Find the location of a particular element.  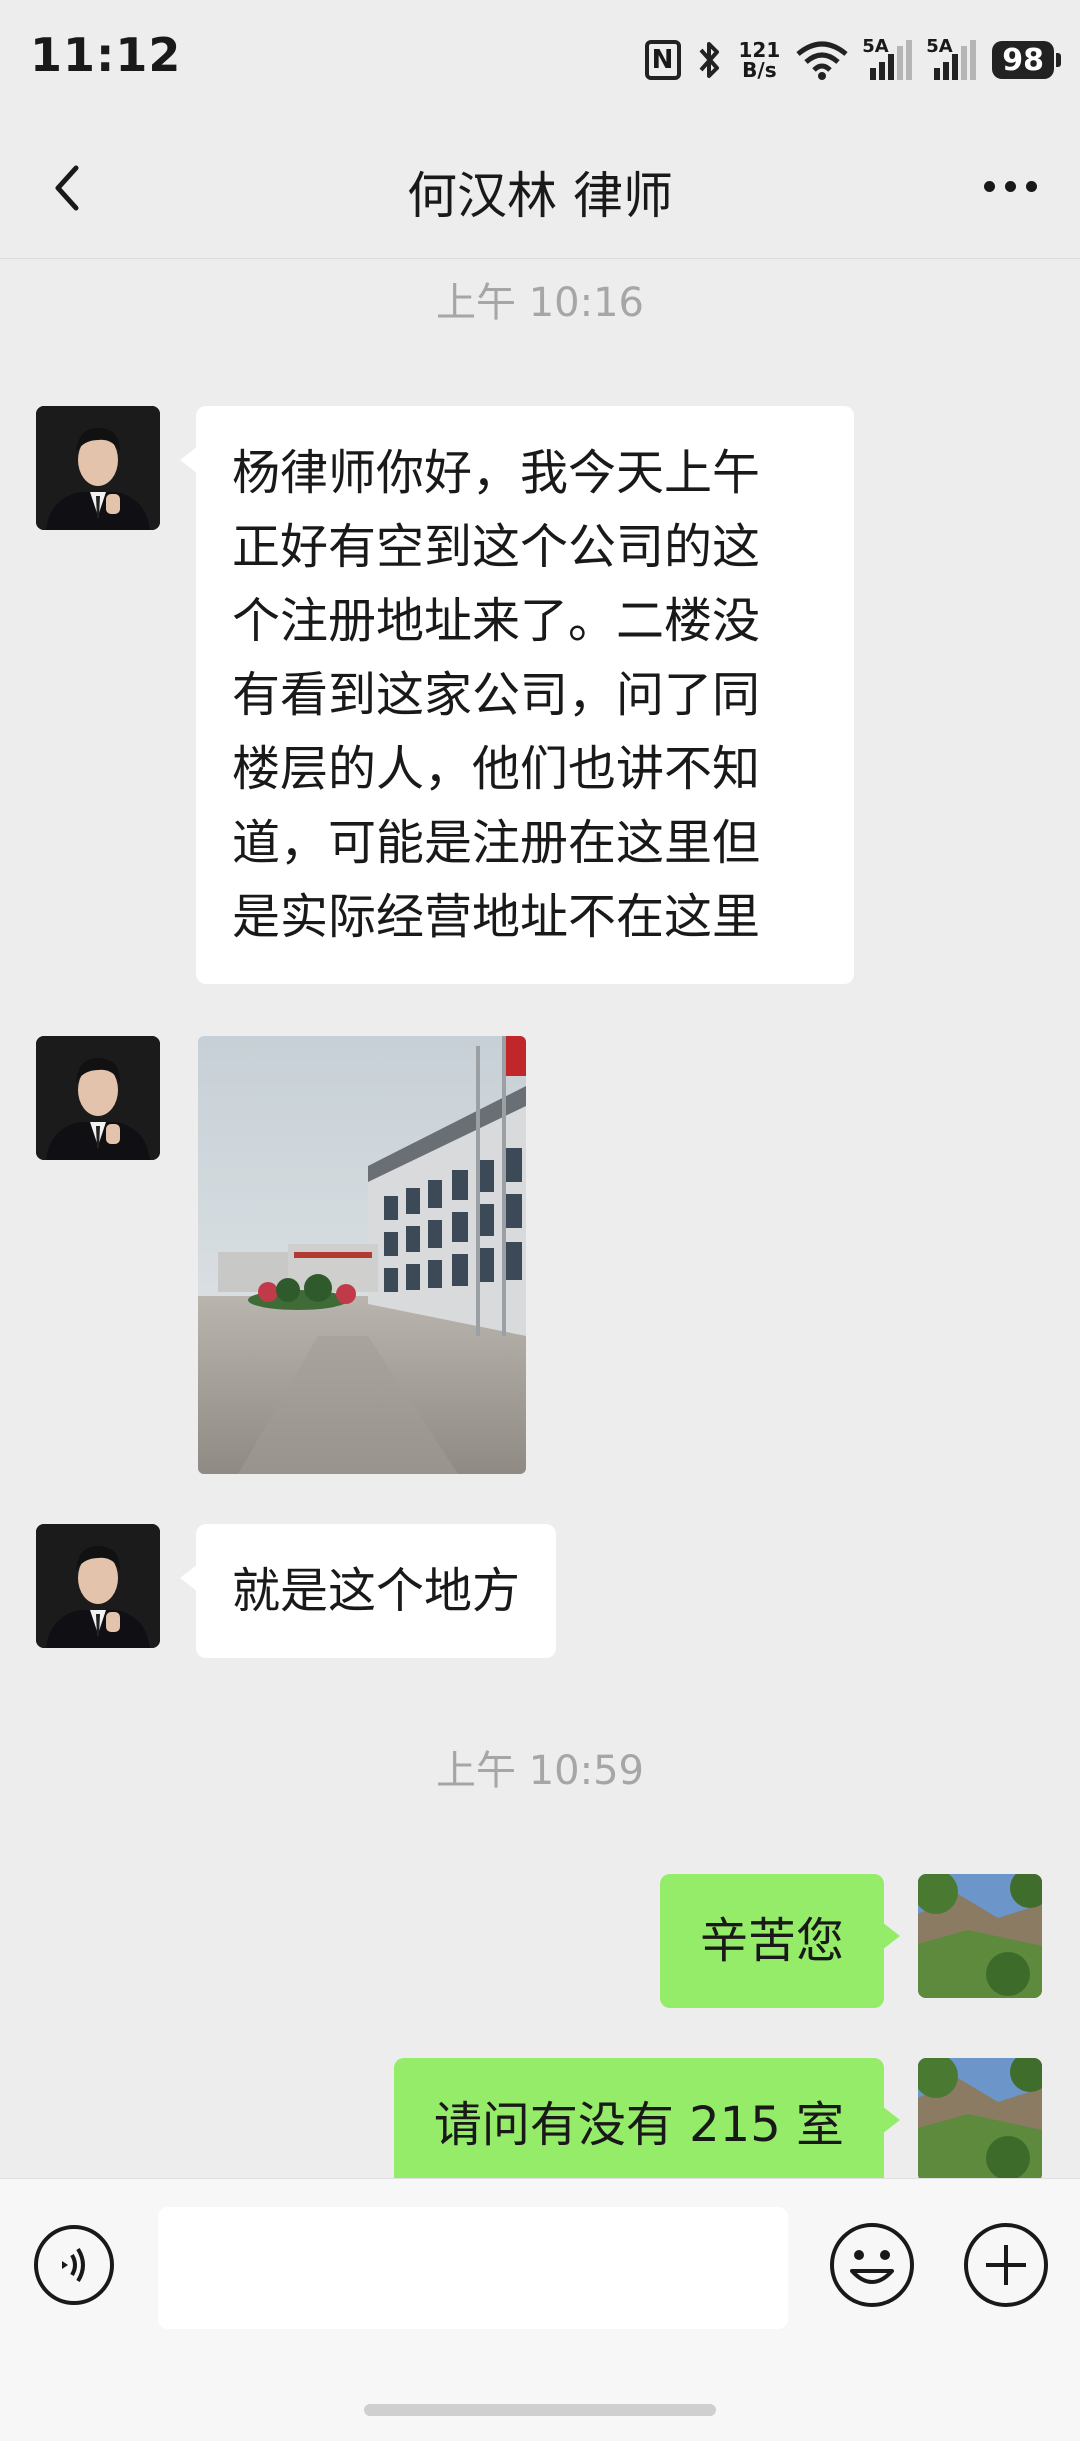

message-bubble-me: 请问有没有 215 室 is located at coordinates (647, 2125).